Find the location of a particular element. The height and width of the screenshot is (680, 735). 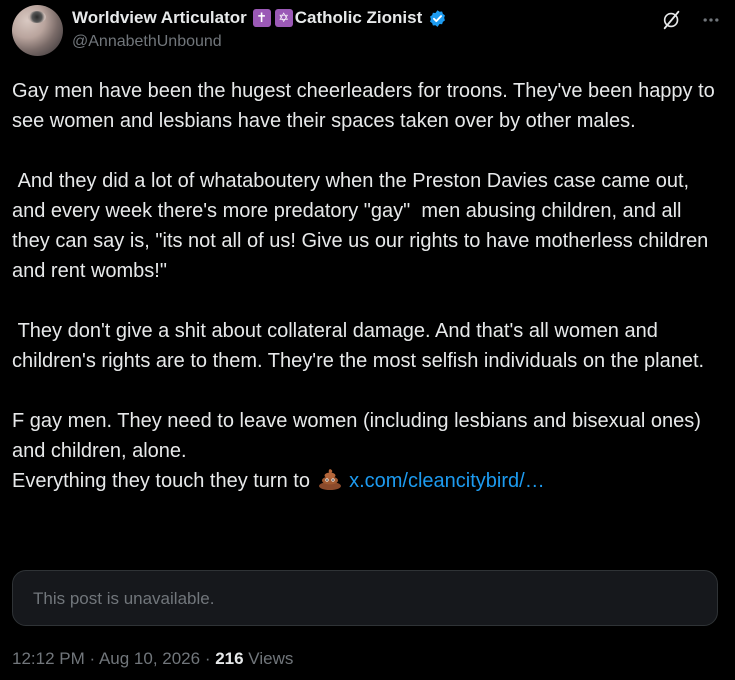

more-options-icon is located at coordinates (711, 20).